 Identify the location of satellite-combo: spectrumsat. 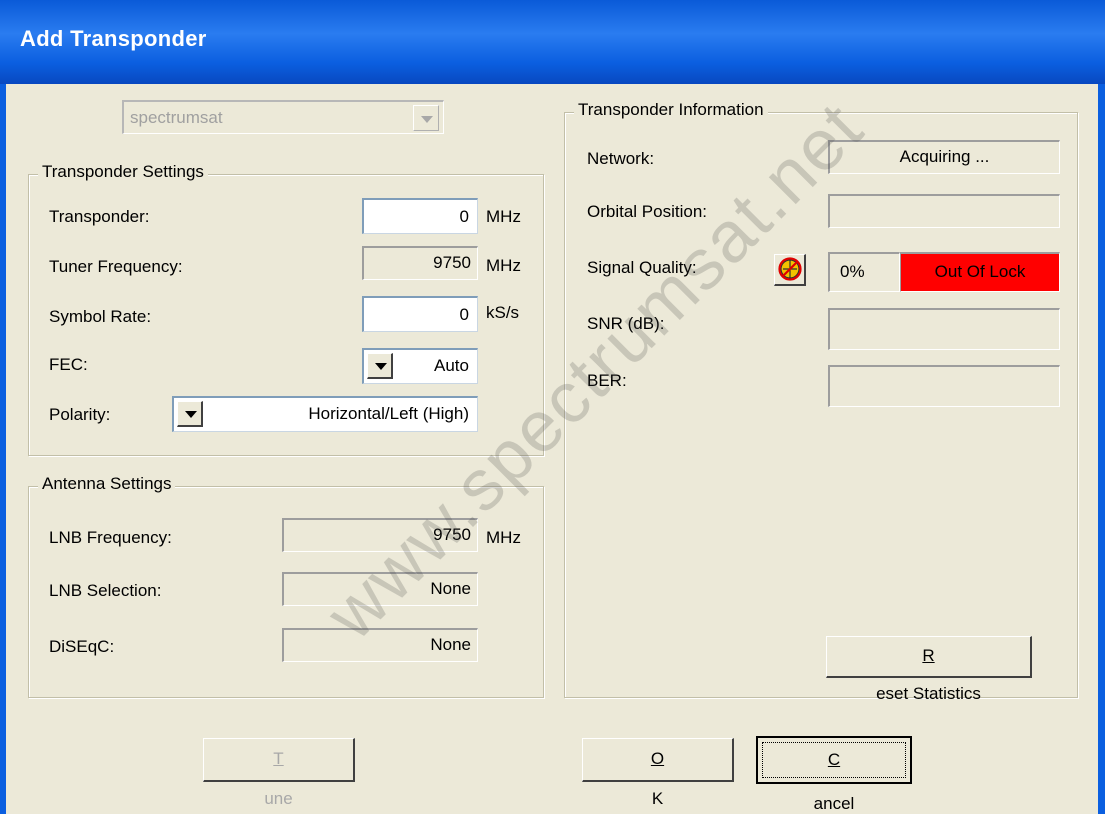
(283, 117).